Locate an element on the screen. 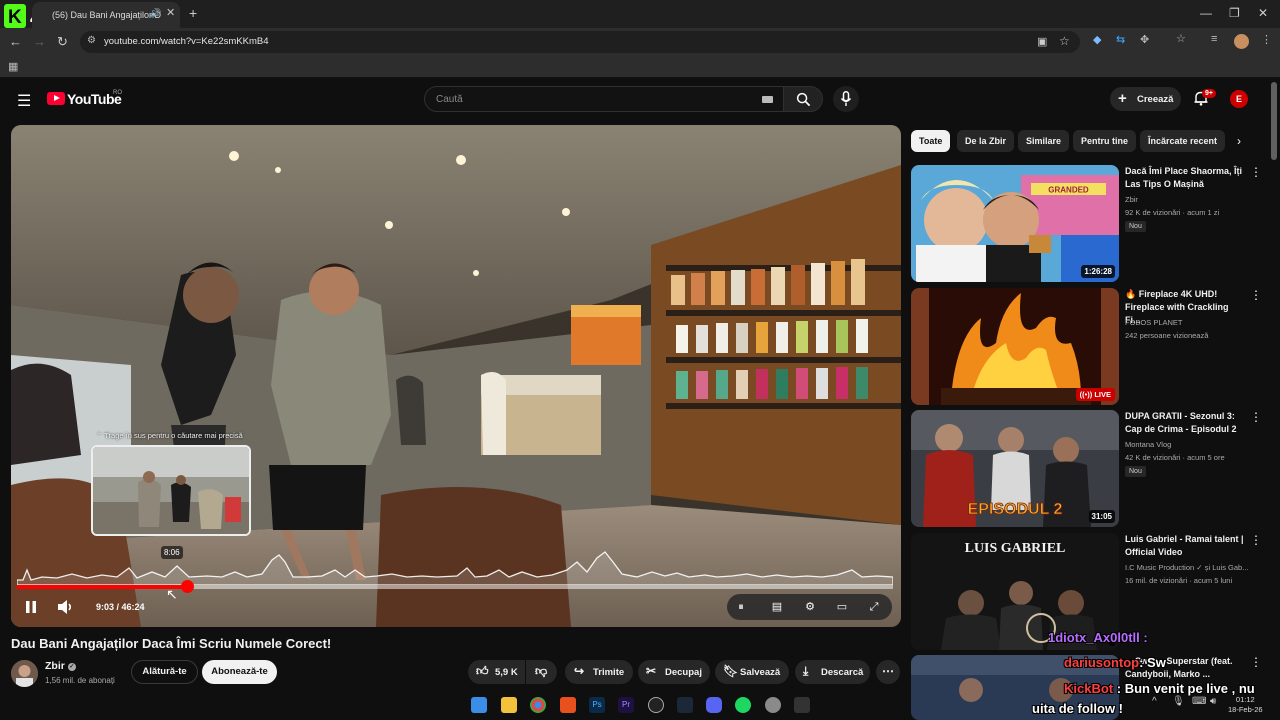 Image resolution: width=1280 pixels, height=720 pixels. share-button: ↪ Trimite is located at coordinates (599, 672).